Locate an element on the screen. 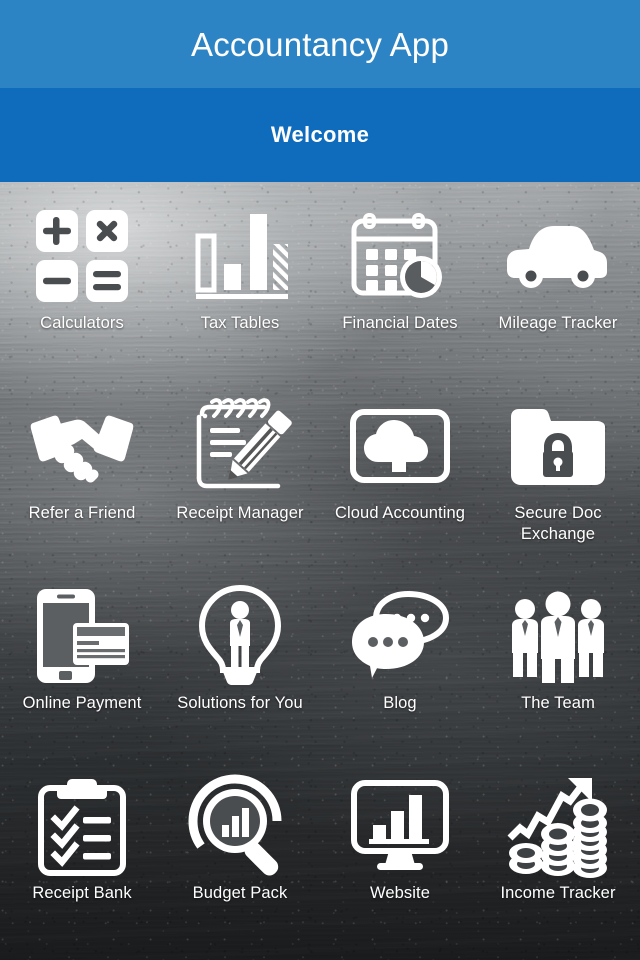 The height and width of the screenshot is (960, 640). menu-item-label: Website is located at coordinates (399, 893).